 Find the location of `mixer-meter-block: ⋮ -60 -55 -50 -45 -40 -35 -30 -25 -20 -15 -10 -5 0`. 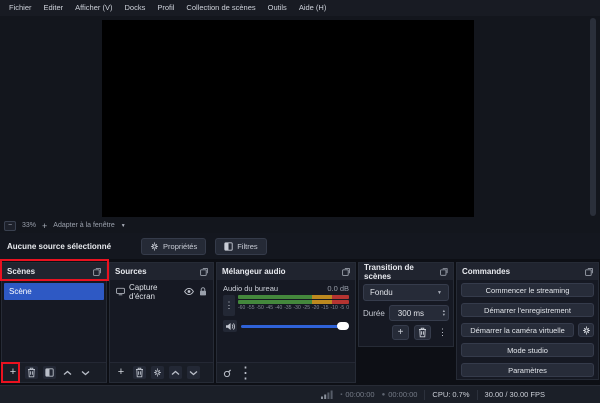

mixer-meter-block: ⋮ -60 -55 -50 -45 -40 -35 -30 -25 -20 -15 -10 -5 0 is located at coordinates (286, 305).